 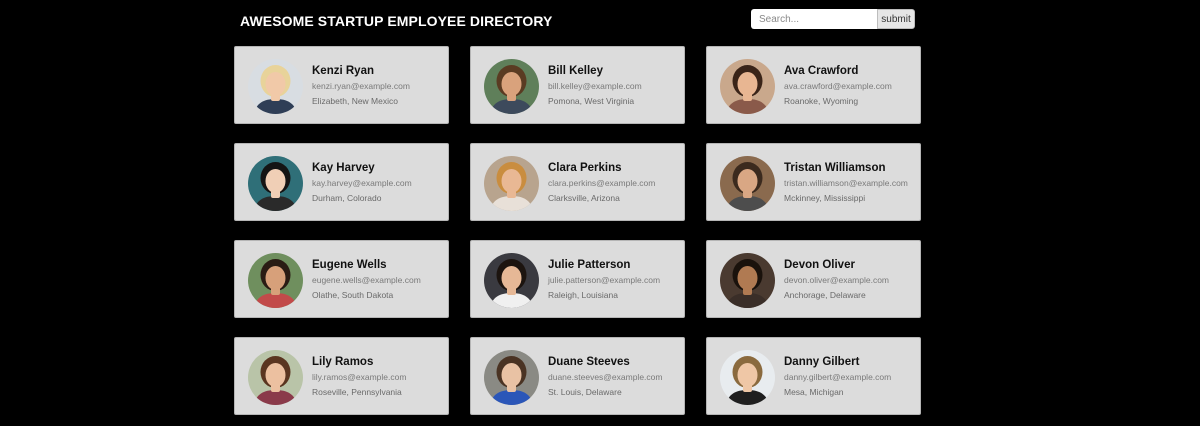 I want to click on employee-name: Tristan Williamson, so click(x=835, y=168).